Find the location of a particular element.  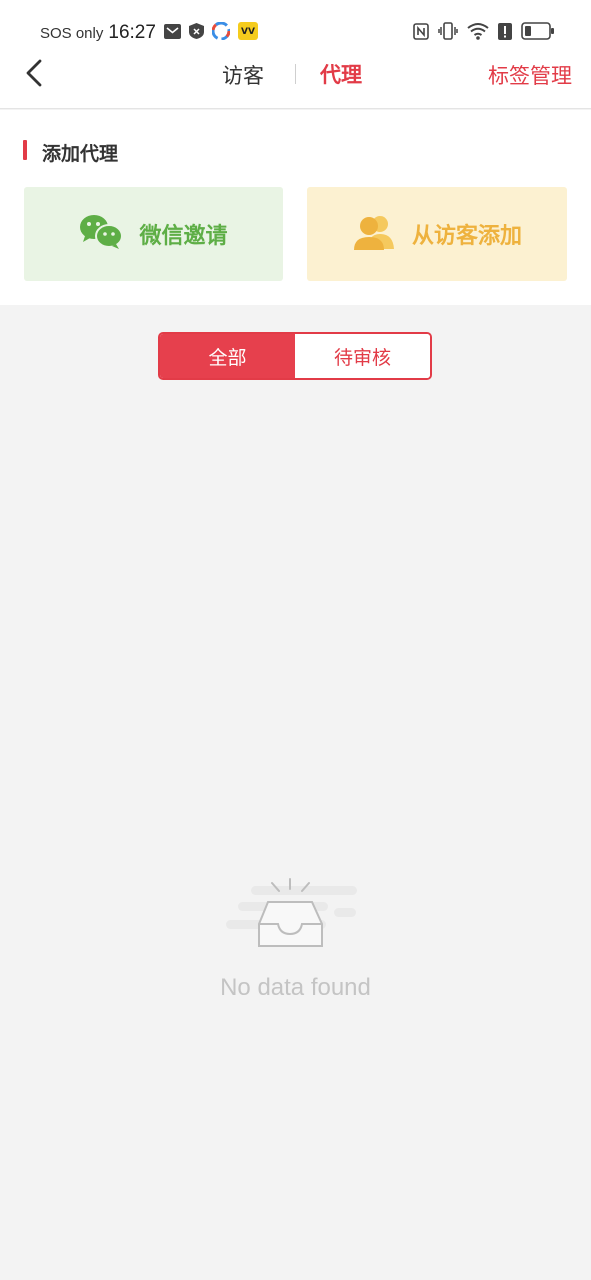

filter-pending-tab: 待审核 is located at coordinates (362, 356).